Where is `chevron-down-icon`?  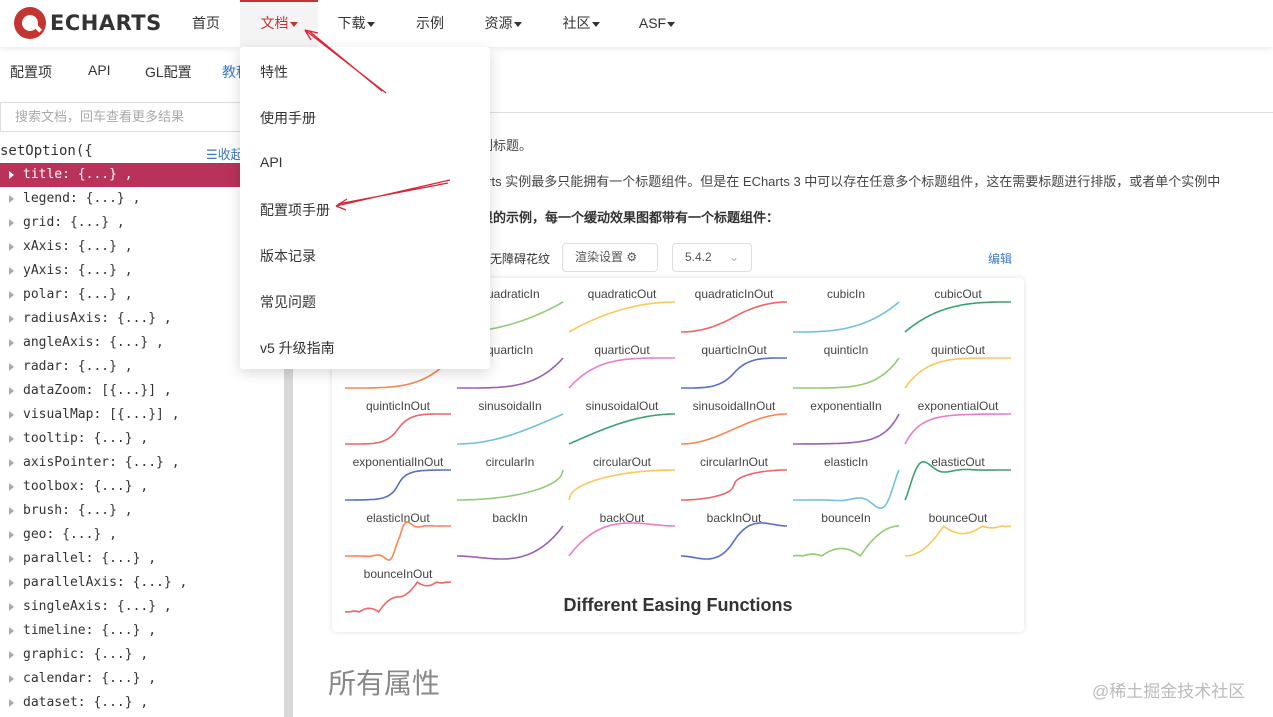
chevron-down-icon is located at coordinates (671, 24).